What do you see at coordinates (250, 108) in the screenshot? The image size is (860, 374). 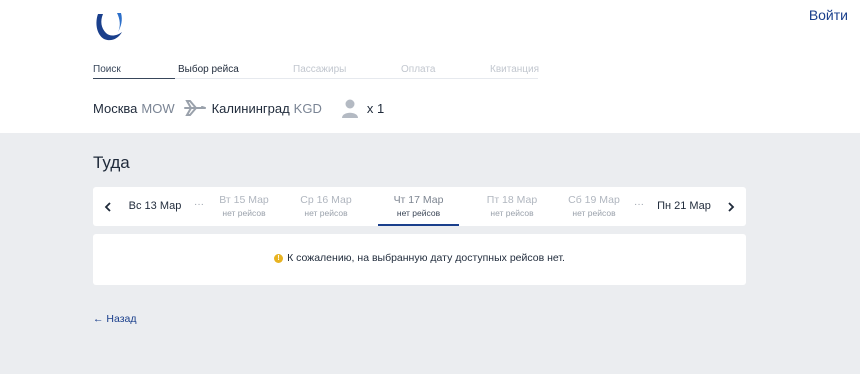 I see `destination-city: Калининград` at bounding box center [250, 108].